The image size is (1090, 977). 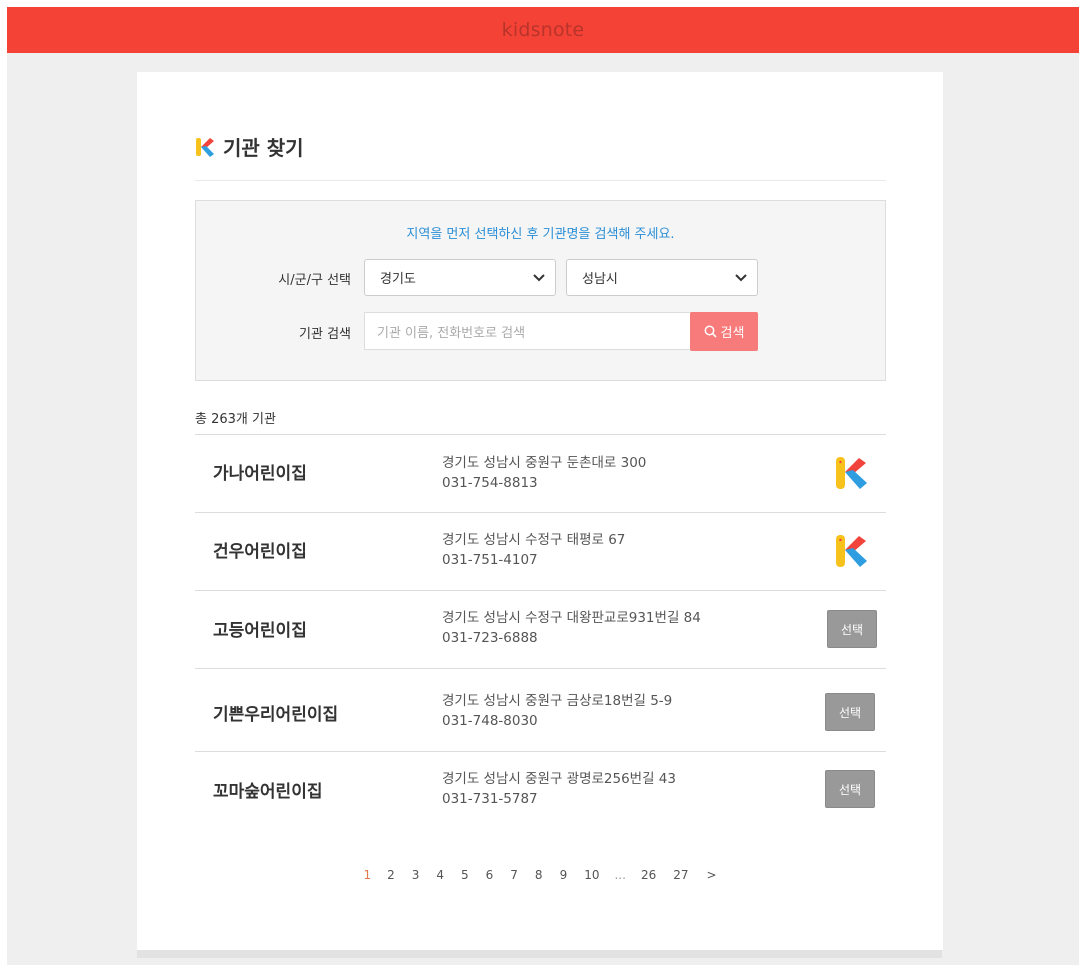 What do you see at coordinates (514, 875) in the screenshot?
I see `page-link-7: 7` at bounding box center [514, 875].